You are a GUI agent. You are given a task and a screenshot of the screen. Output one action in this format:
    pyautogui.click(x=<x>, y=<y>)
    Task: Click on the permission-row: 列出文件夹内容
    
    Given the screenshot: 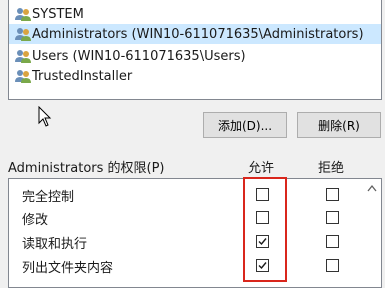 What is the action you would take?
    pyautogui.click(x=195, y=266)
    